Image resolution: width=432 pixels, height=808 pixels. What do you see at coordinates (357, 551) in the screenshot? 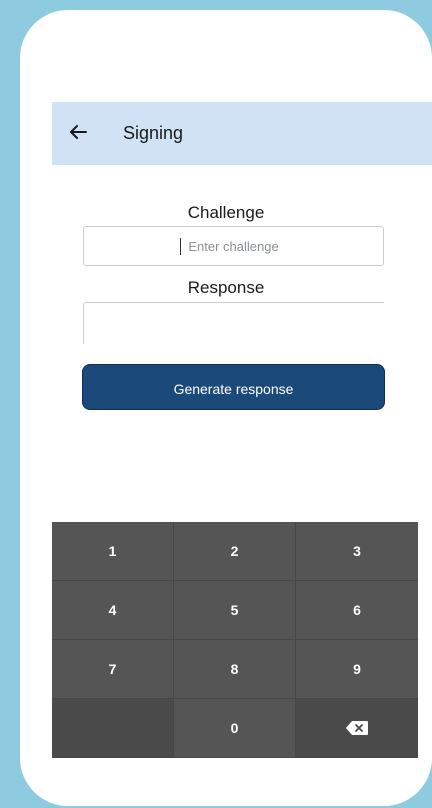
I see `key-3: 3` at bounding box center [357, 551].